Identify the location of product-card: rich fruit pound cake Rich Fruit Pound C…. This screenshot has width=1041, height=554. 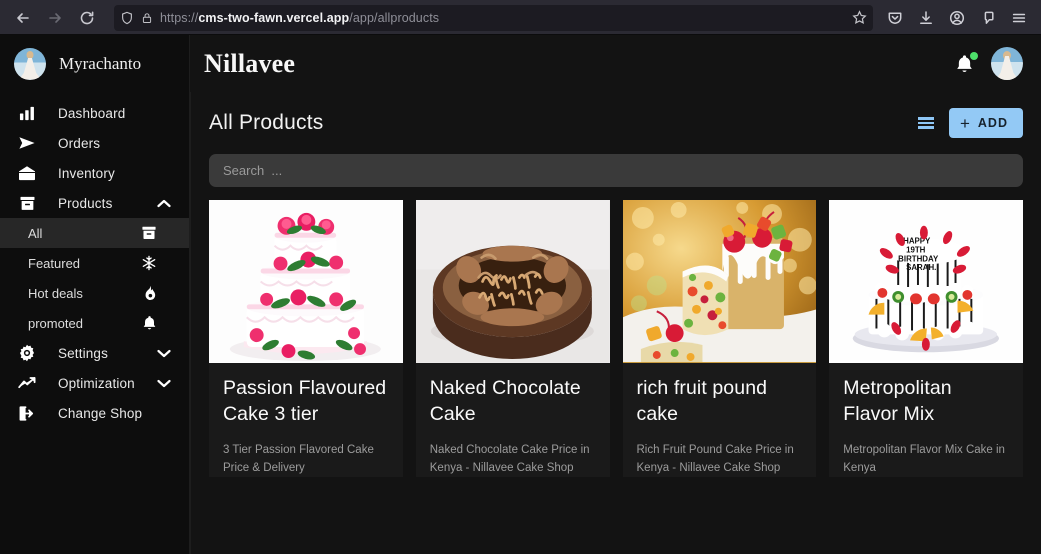
(719, 338).